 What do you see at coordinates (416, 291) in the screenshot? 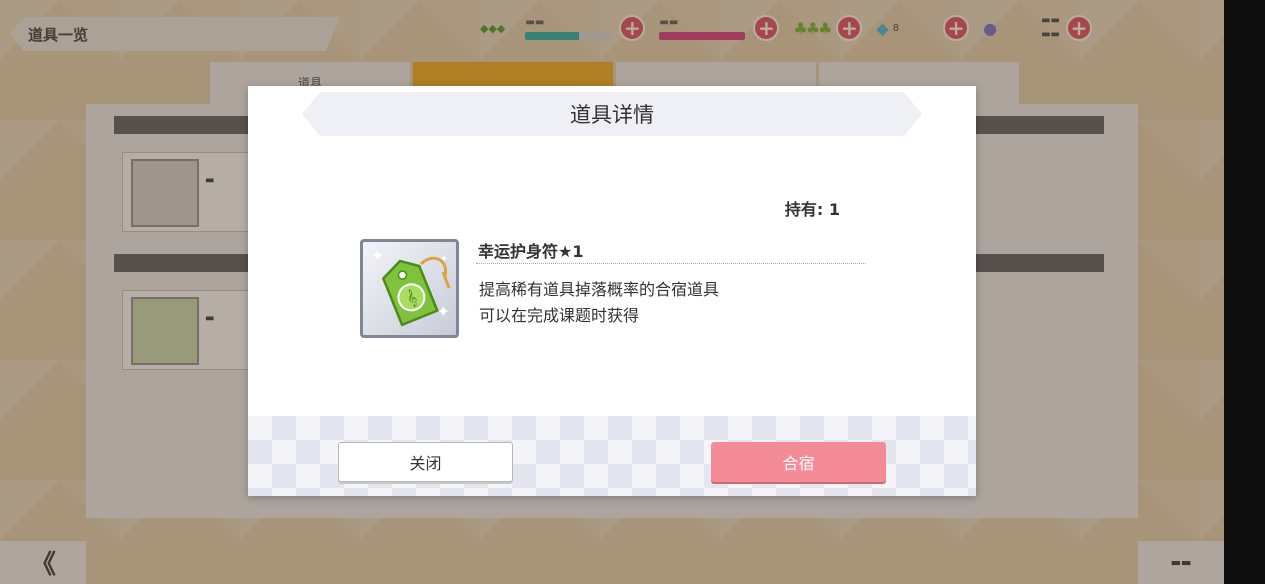
I see `charm-tag-graphic: 𝄞` at bounding box center [416, 291].